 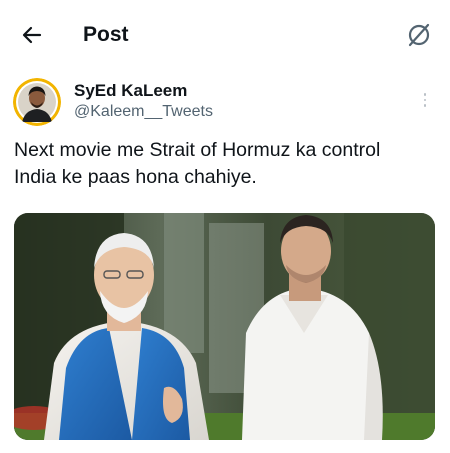 I want to click on avatar, so click(x=37, y=102).